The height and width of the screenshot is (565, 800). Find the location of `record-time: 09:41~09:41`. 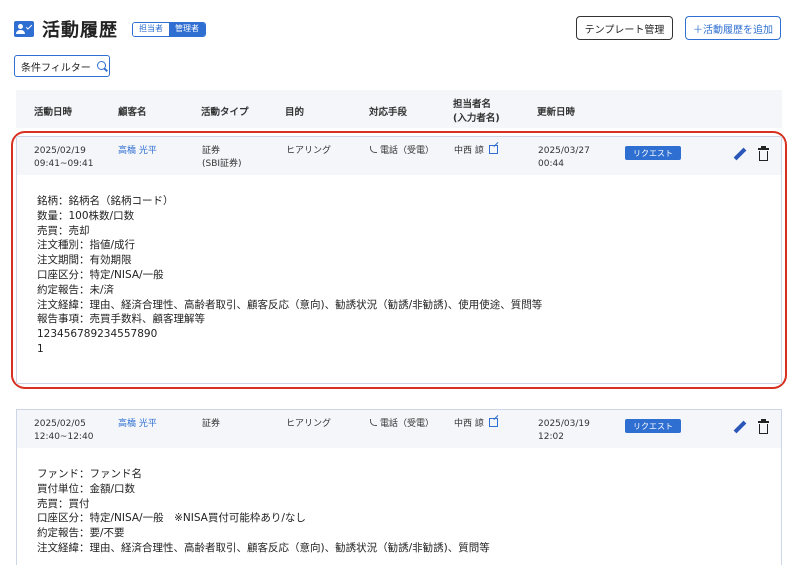

record-time: 09:41~09:41 is located at coordinates (64, 164).